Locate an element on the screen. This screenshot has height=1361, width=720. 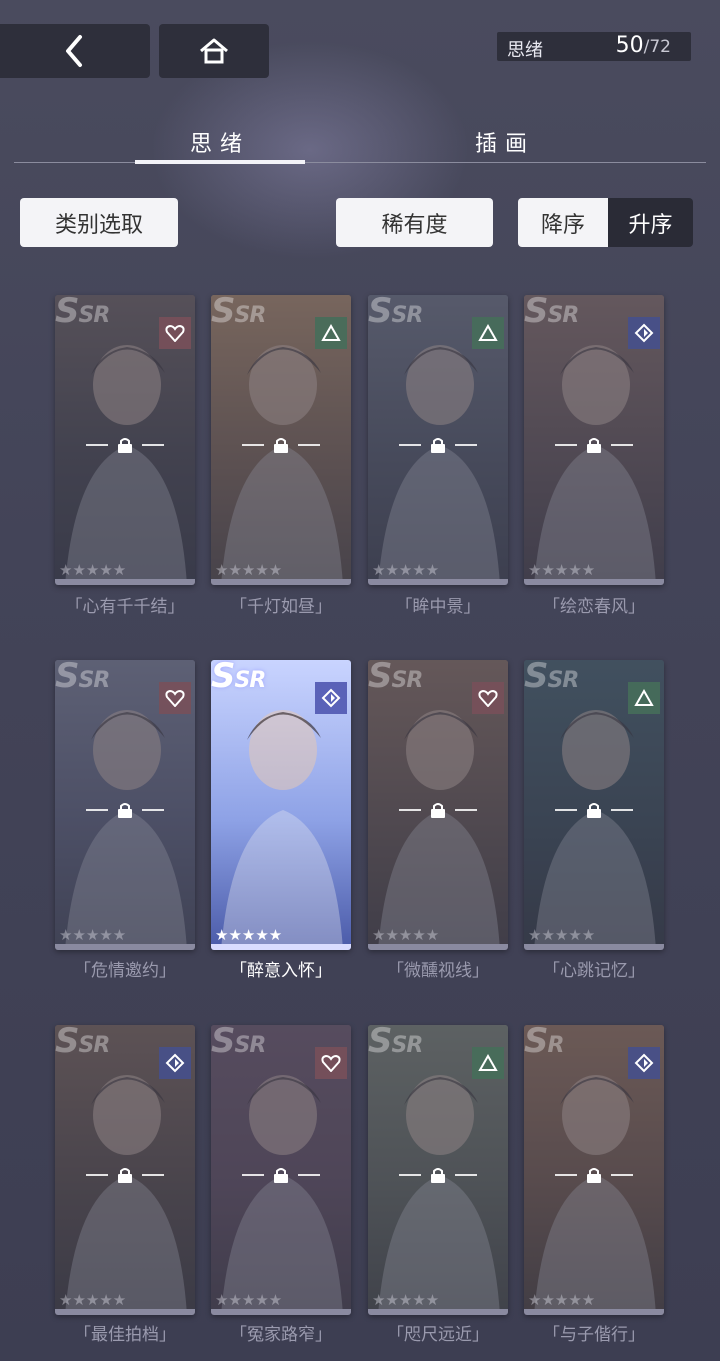
back-button is located at coordinates (75, 51).